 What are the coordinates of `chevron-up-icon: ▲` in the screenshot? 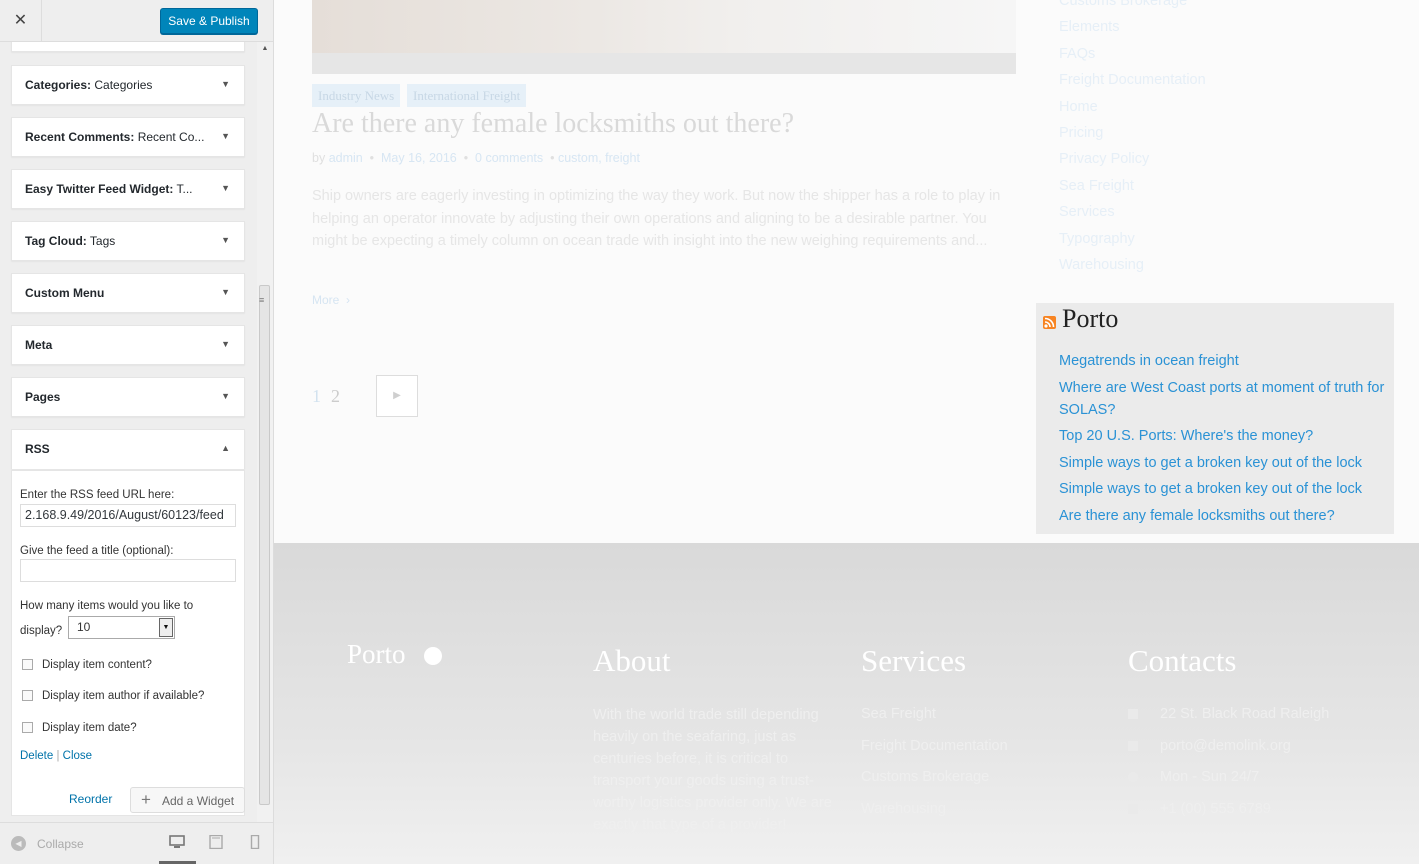 It's located at (225, 448).